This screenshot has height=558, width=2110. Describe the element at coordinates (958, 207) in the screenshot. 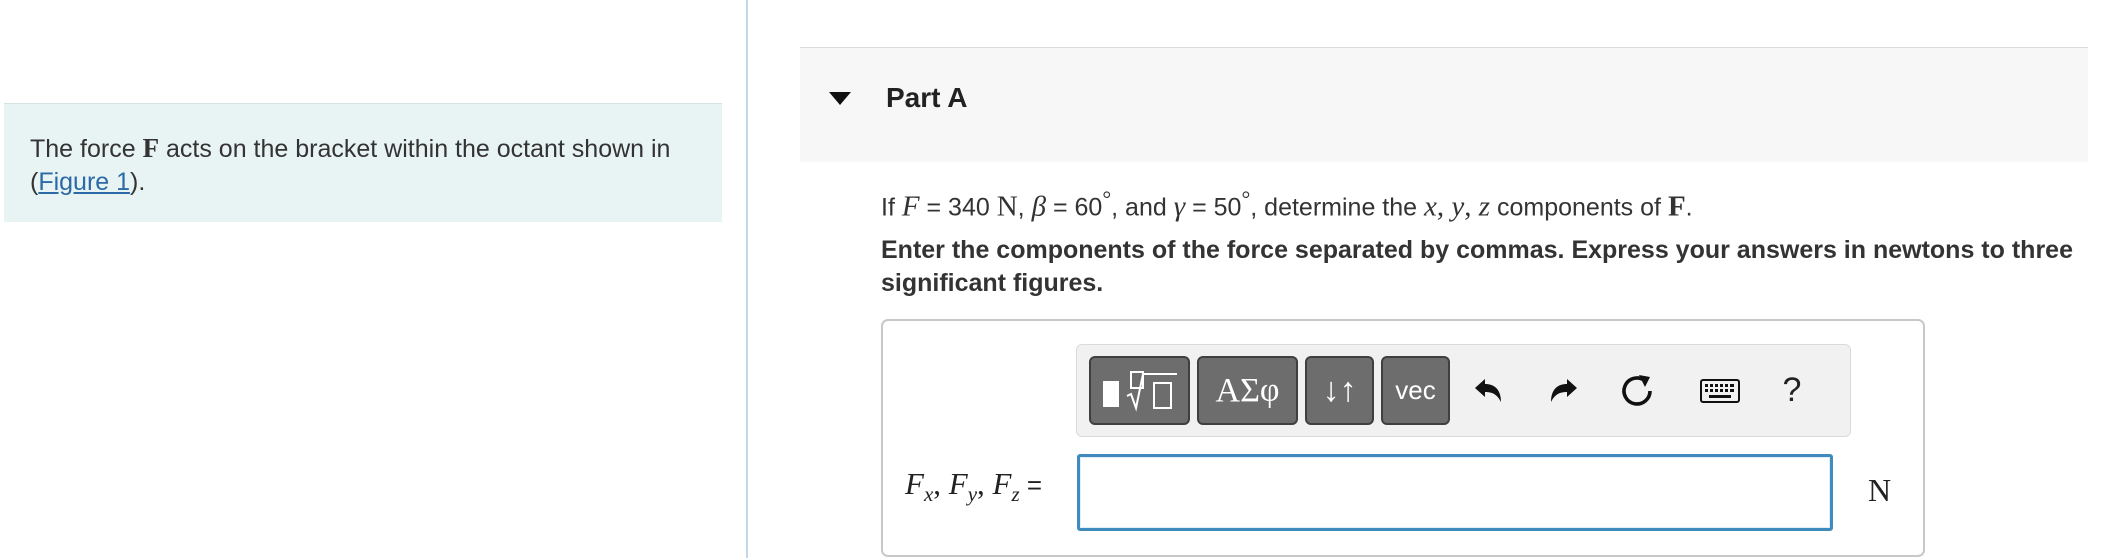

I see `question-text-segment: = 340` at that location.